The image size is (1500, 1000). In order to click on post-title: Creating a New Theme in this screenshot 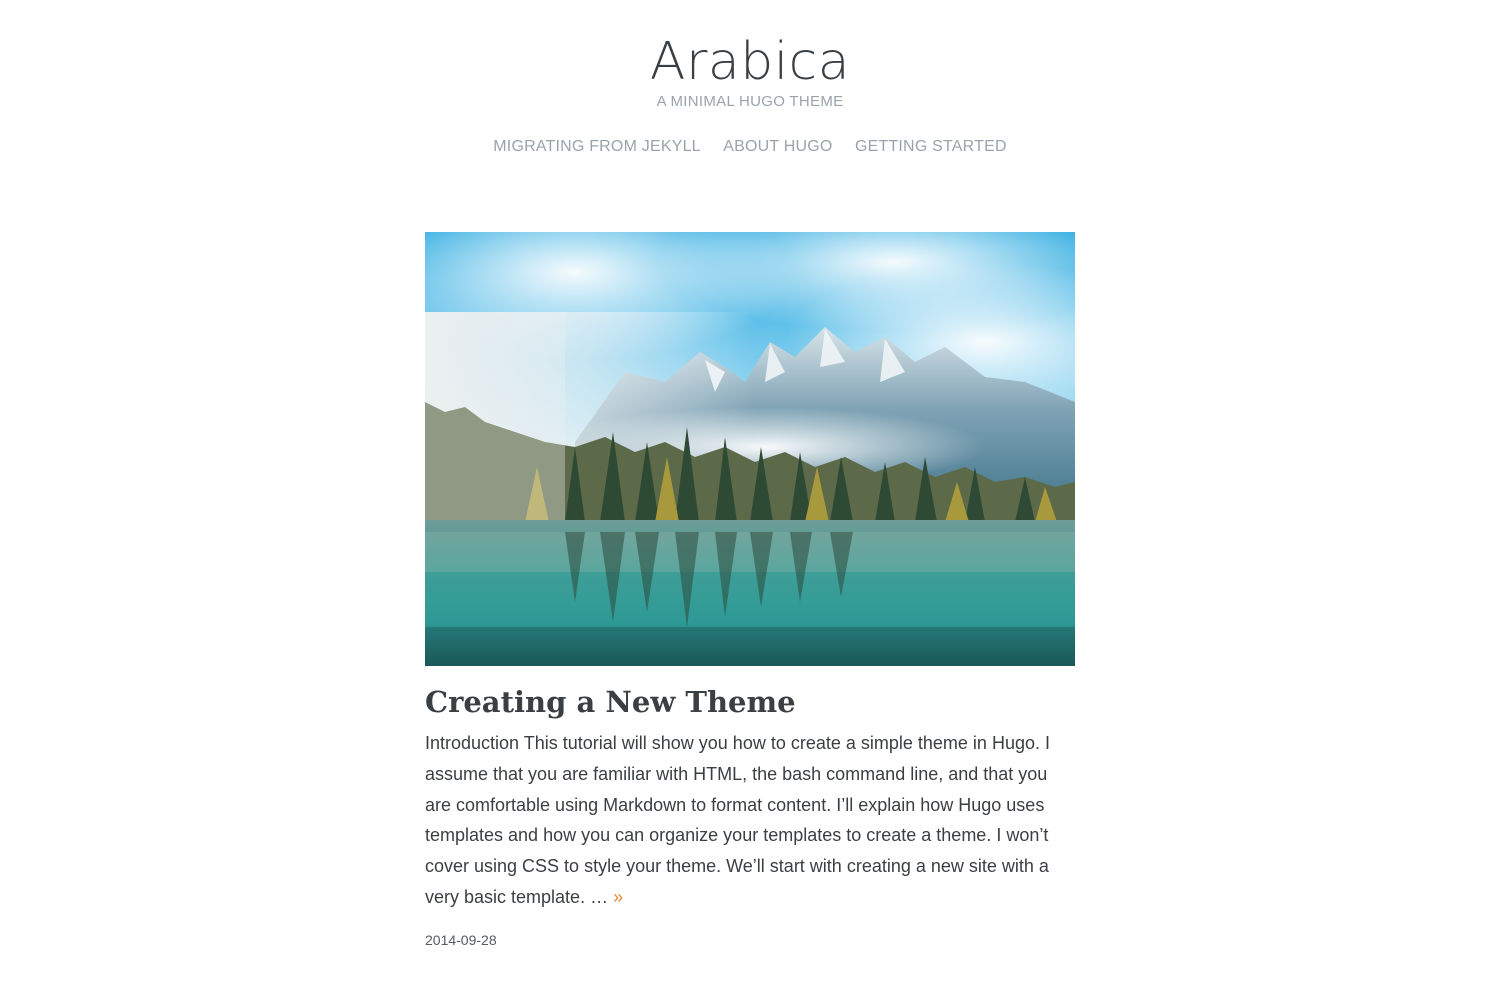, I will do `click(750, 702)`.